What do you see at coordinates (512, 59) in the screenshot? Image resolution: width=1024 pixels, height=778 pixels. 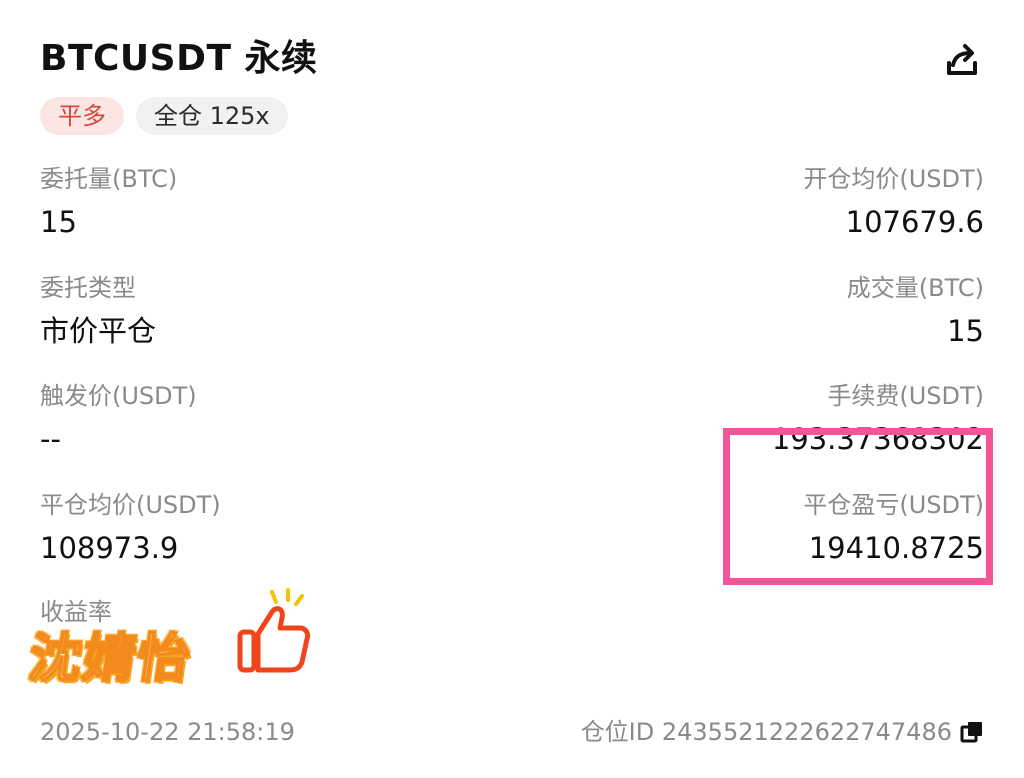 I see `header: BTCUSDT 永续` at bounding box center [512, 59].